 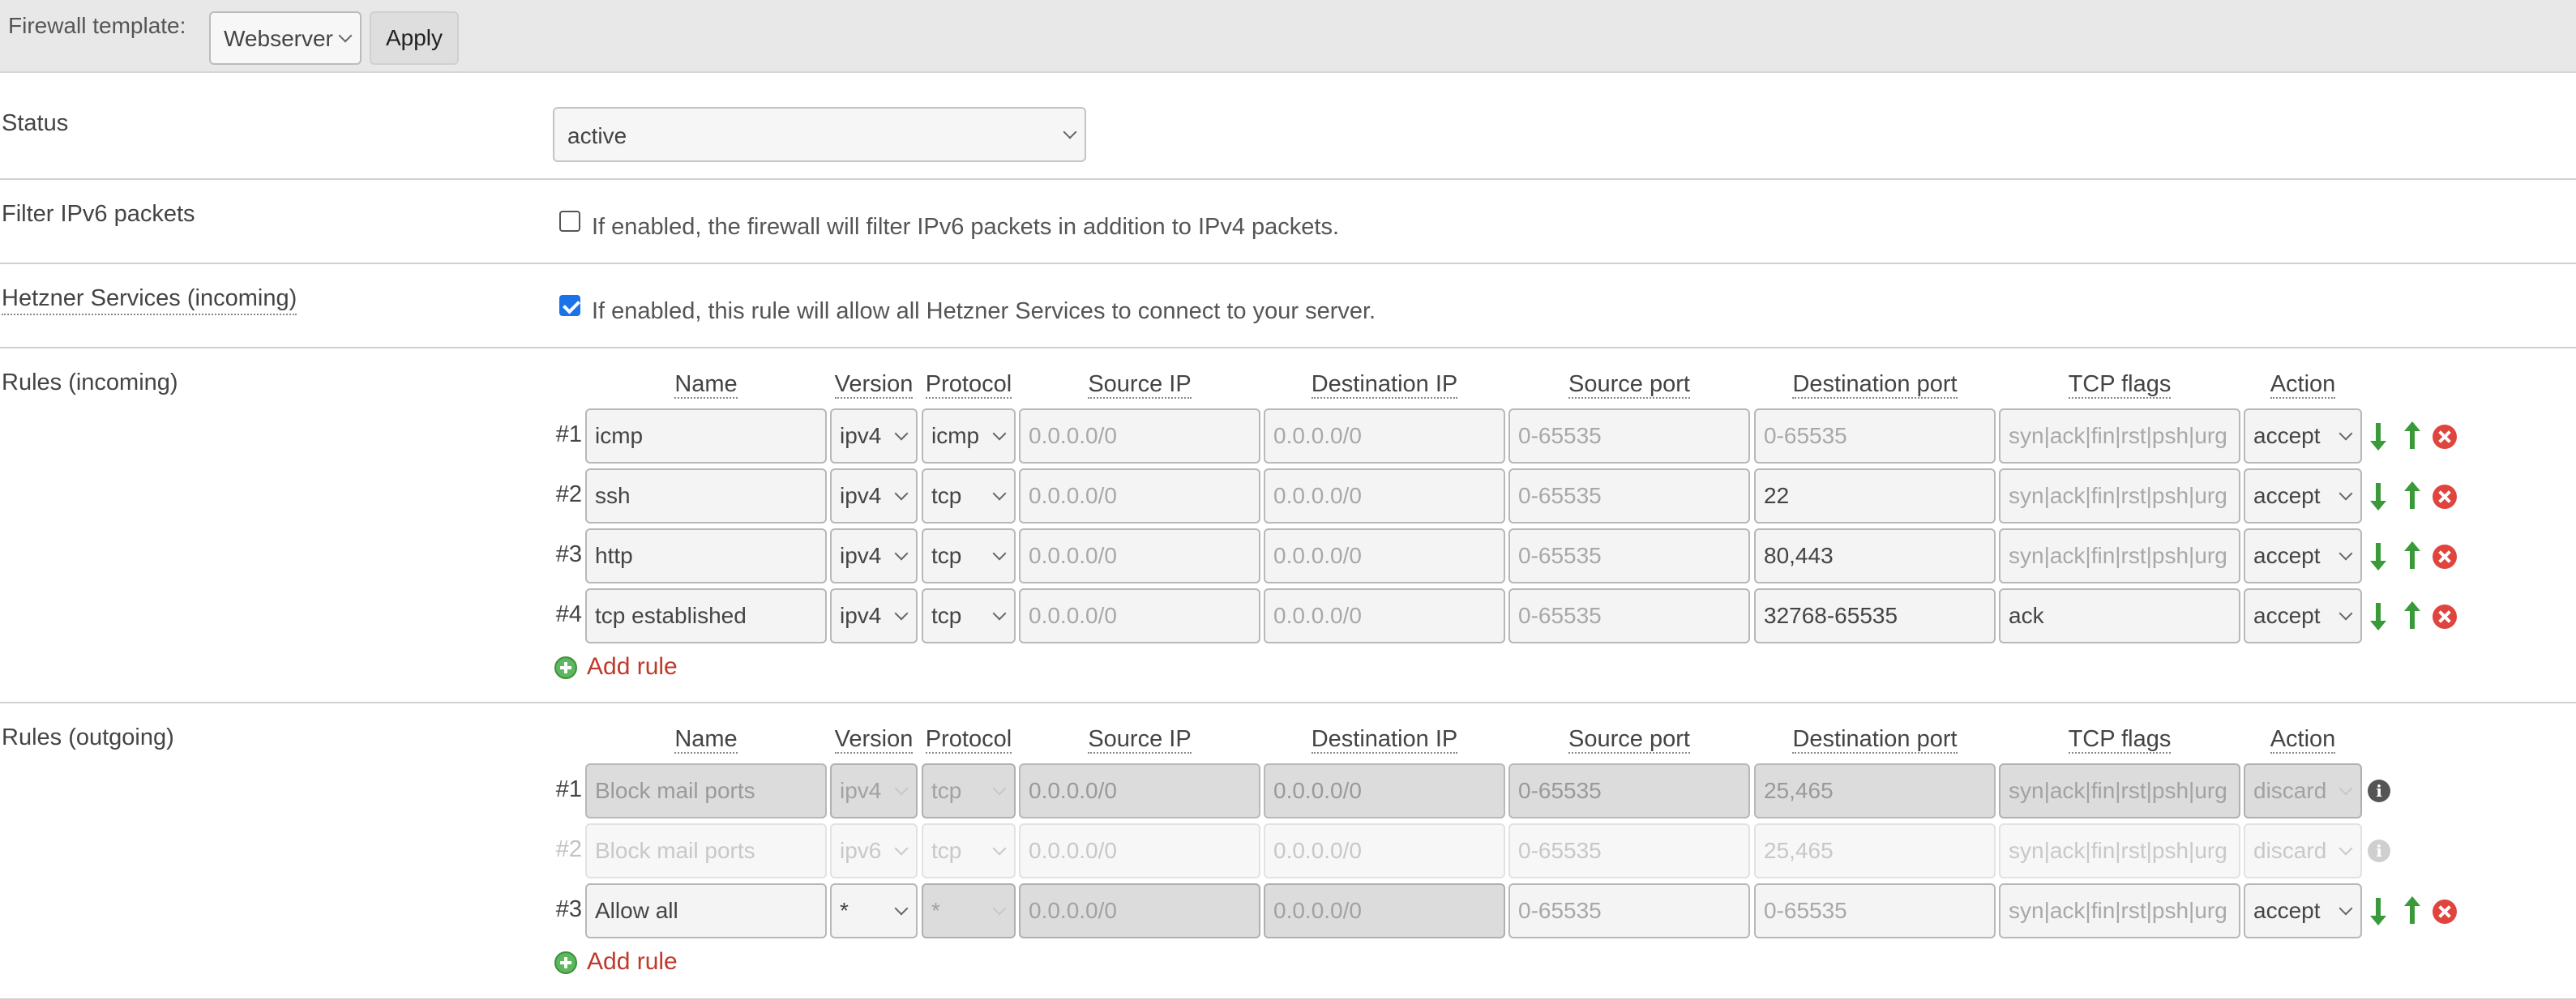 I want to click on col-destination-ip-header: Destination IP, so click(x=1384, y=385).